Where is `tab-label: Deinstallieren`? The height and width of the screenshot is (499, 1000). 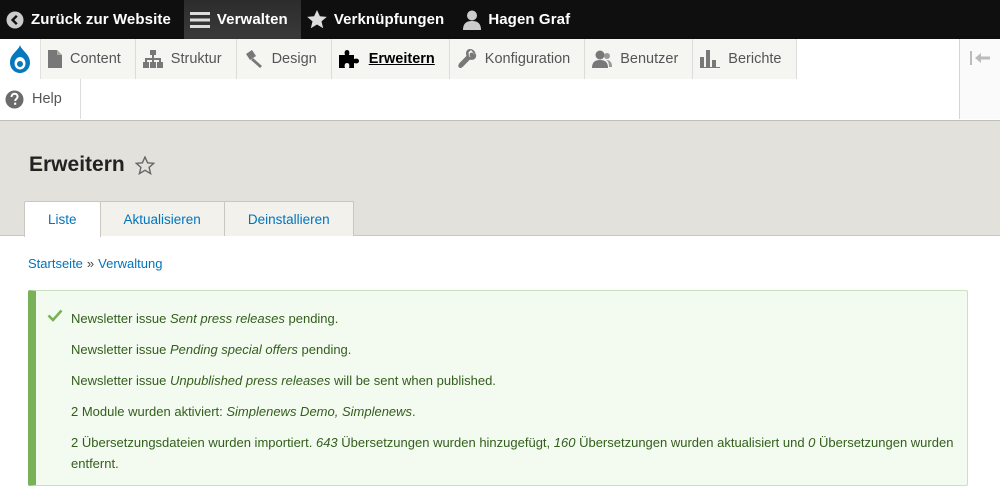
tab-label: Deinstallieren is located at coordinates (288, 219).